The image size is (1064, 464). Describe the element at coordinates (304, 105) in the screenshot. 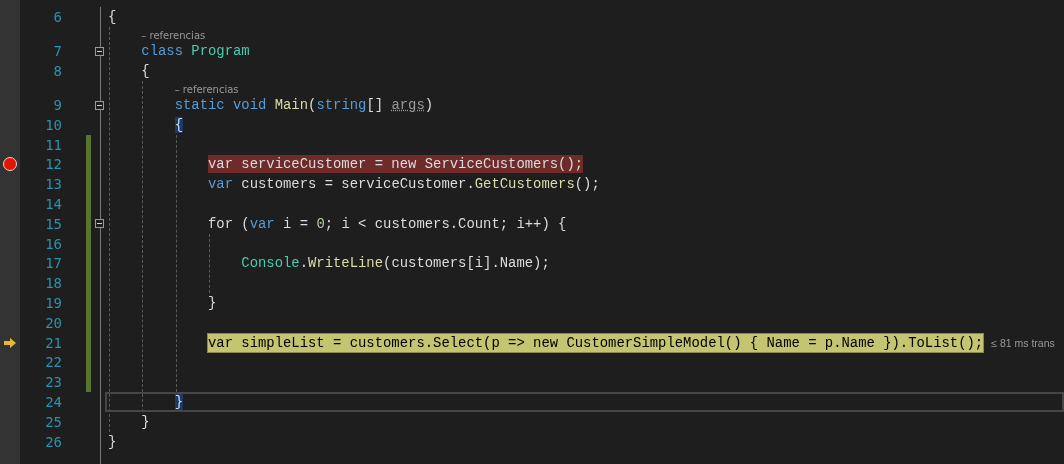

I see `code-line: static void Main(string[] args)` at that location.